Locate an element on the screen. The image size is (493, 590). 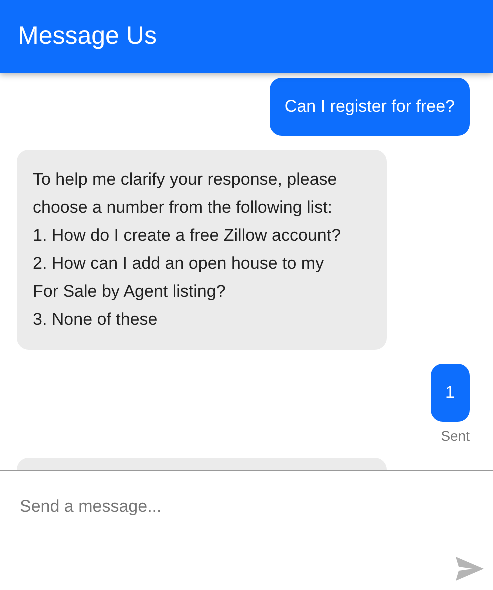
user-message-bubble: 1 is located at coordinates (450, 393).